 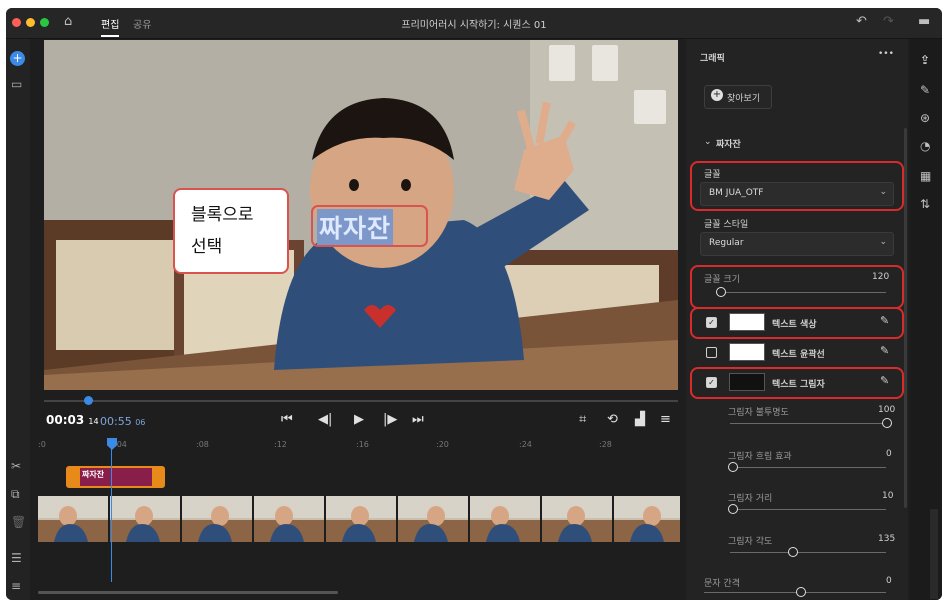 I want to click on go-to-end-icon: ⏭, so click(x=418, y=419).